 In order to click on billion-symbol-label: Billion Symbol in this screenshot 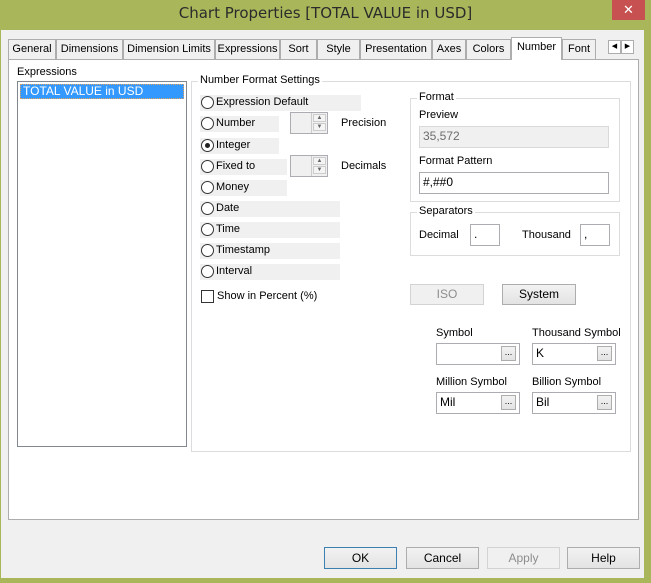, I will do `click(567, 382)`.